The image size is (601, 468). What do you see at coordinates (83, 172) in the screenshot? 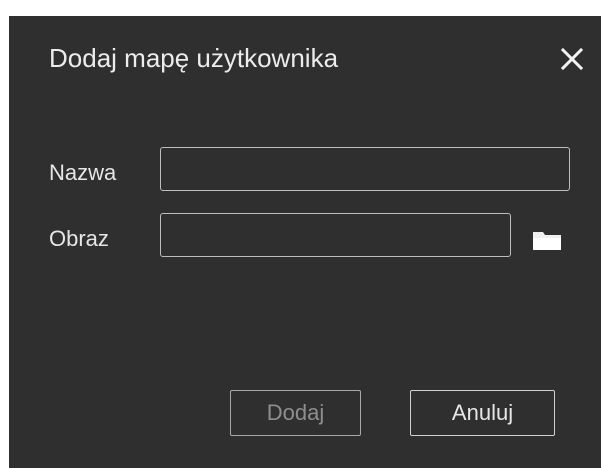
I see `name-label: Nazwa` at bounding box center [83, 172].